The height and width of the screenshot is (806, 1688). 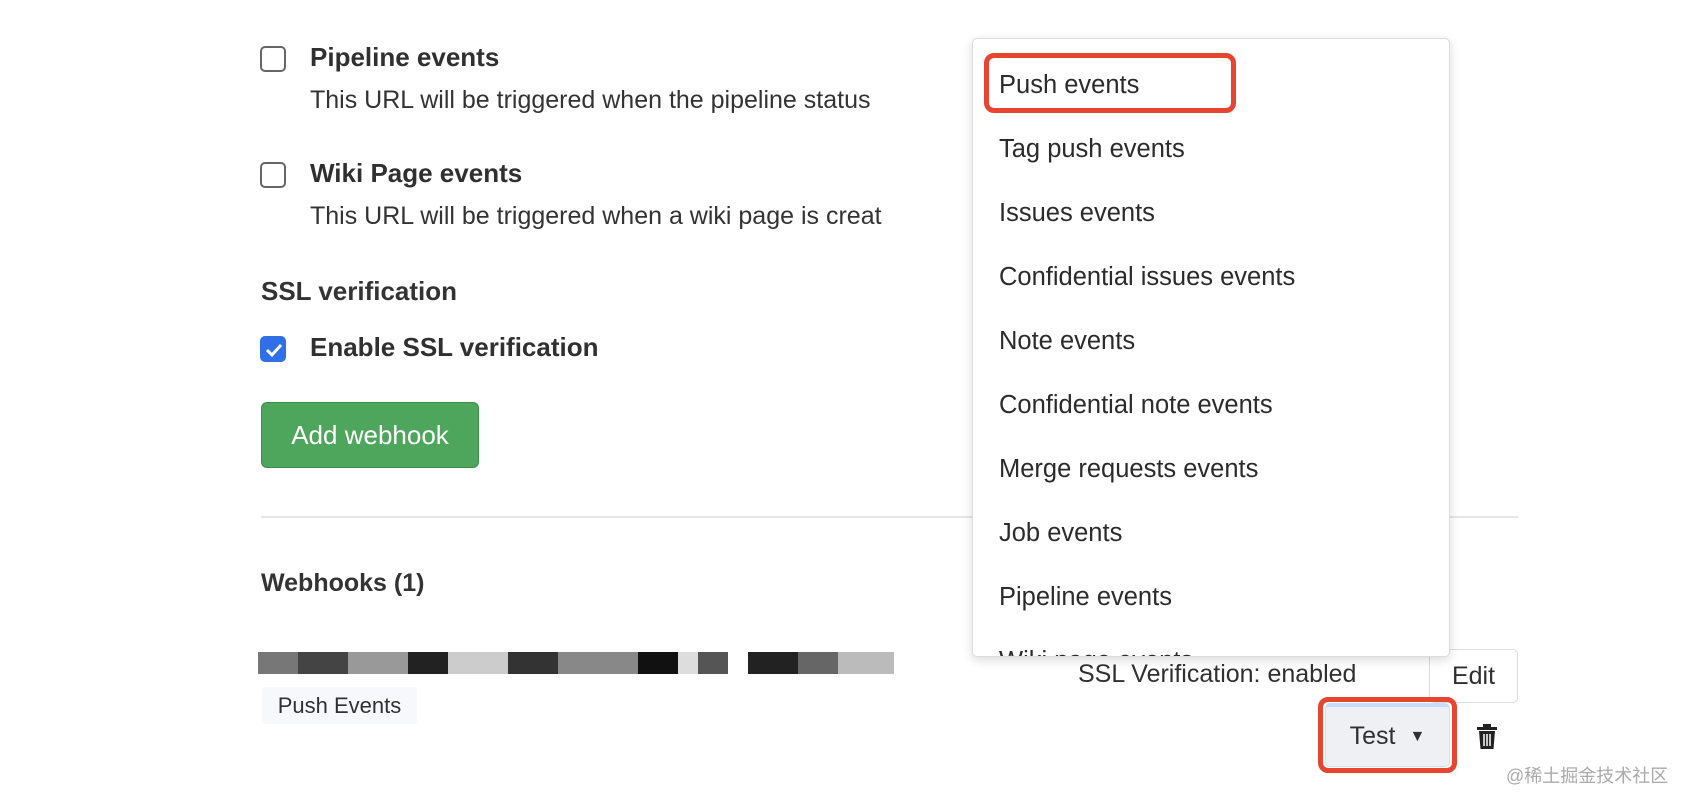 What do you see at coordinates (1092, 149) in the screenshot?
I see `dropdown-item-tag-push-events: Tag push events` at bounding box center [1092, 149].